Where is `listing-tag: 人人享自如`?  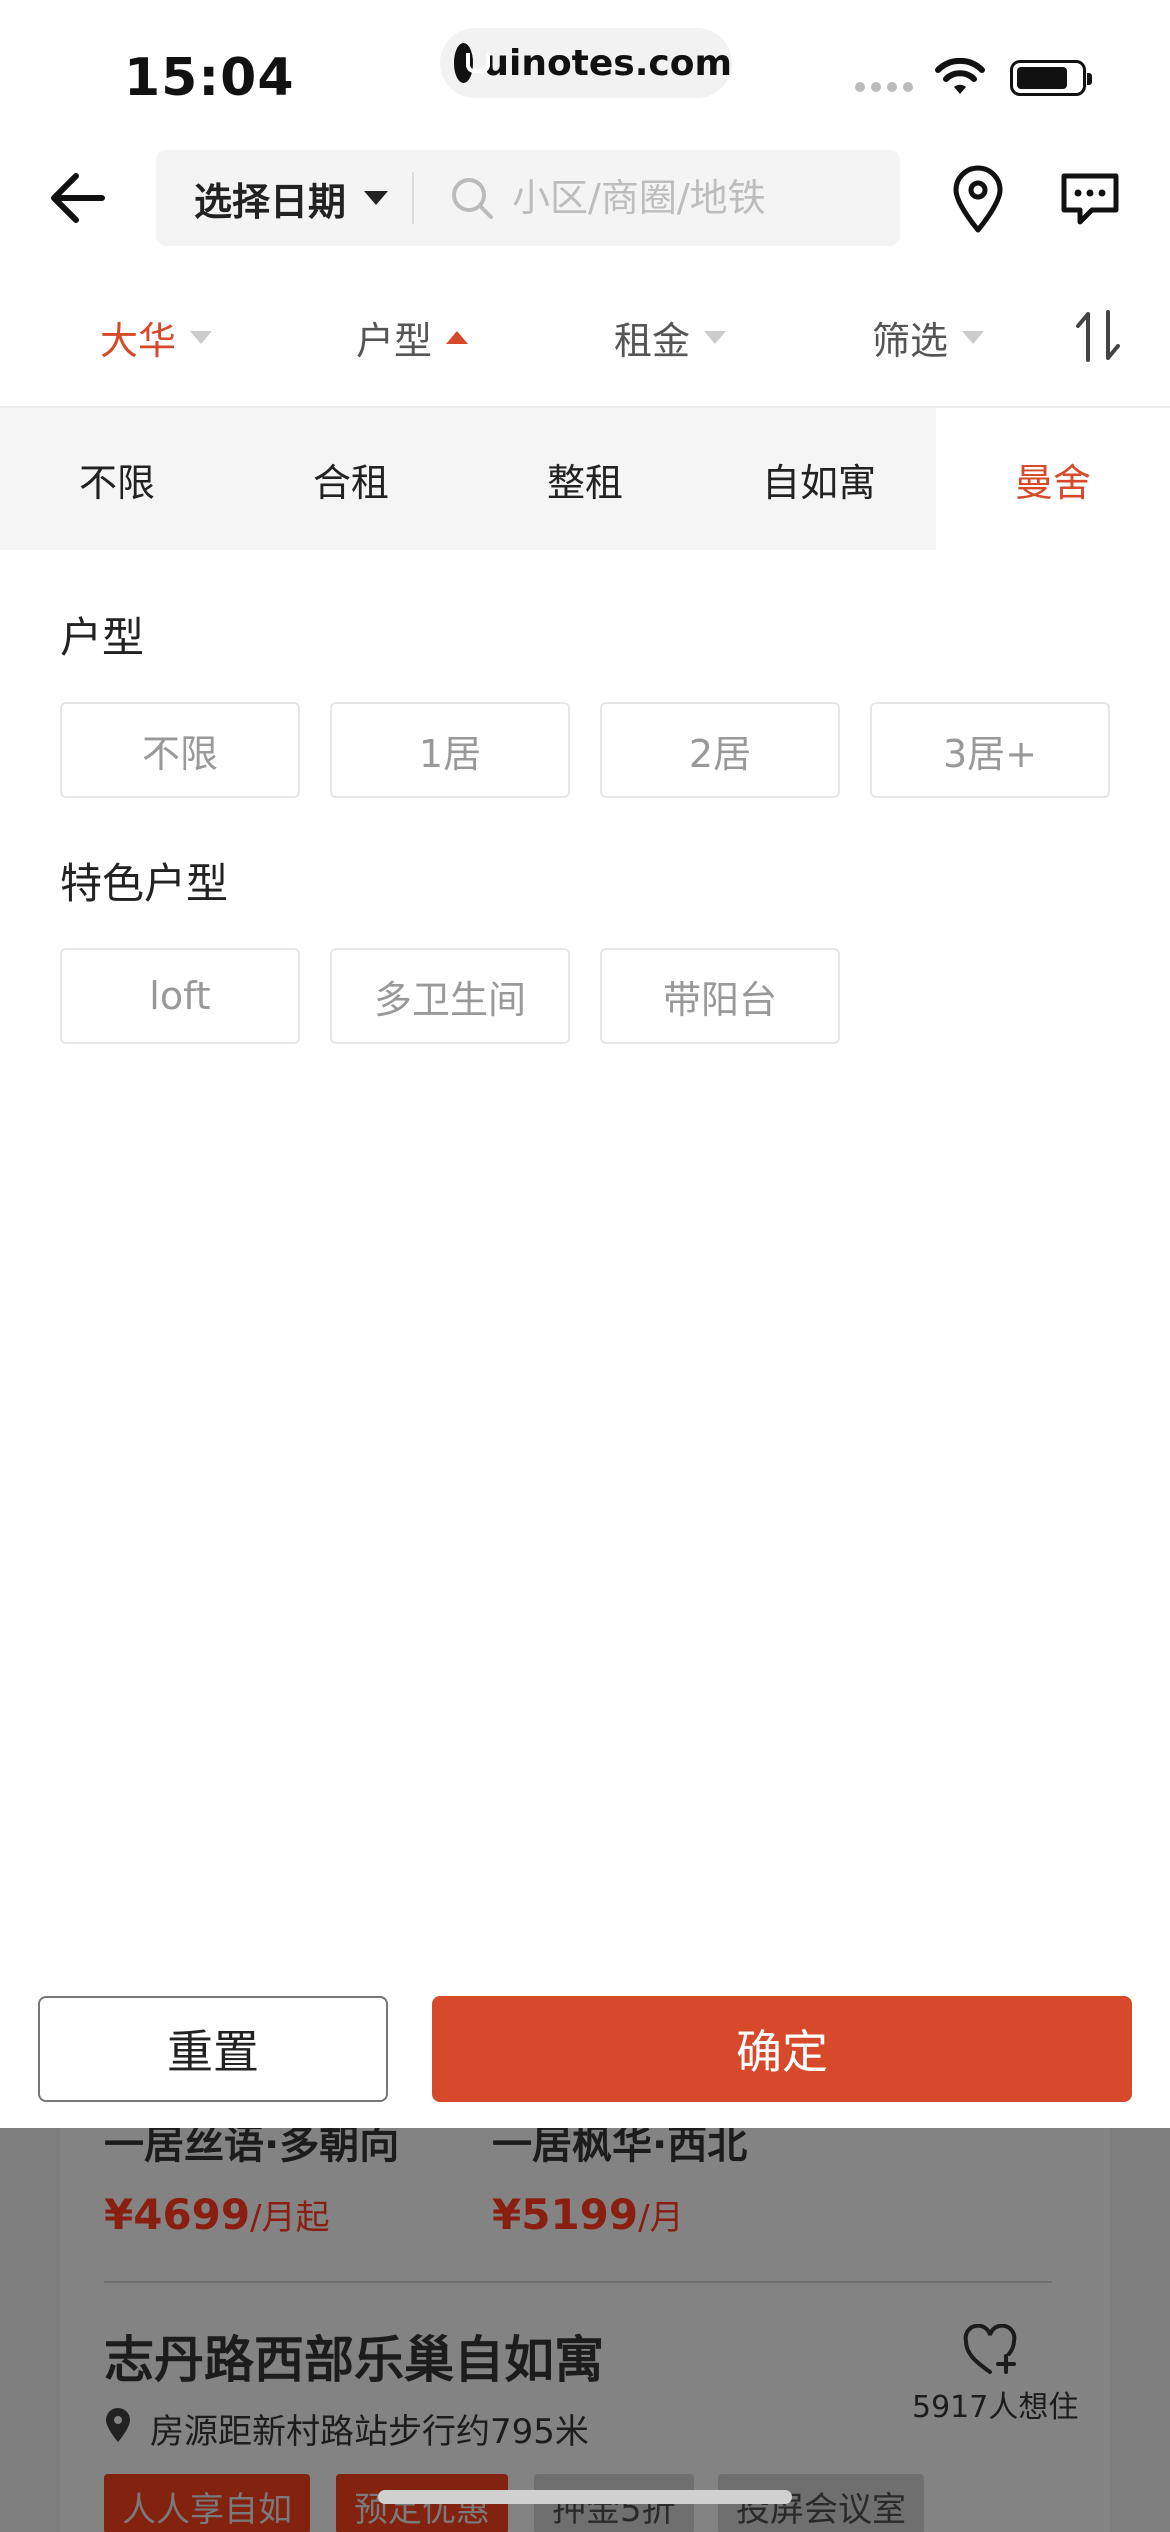 listing-tag: 人人享自如 is located at coordinates (207, 2503).